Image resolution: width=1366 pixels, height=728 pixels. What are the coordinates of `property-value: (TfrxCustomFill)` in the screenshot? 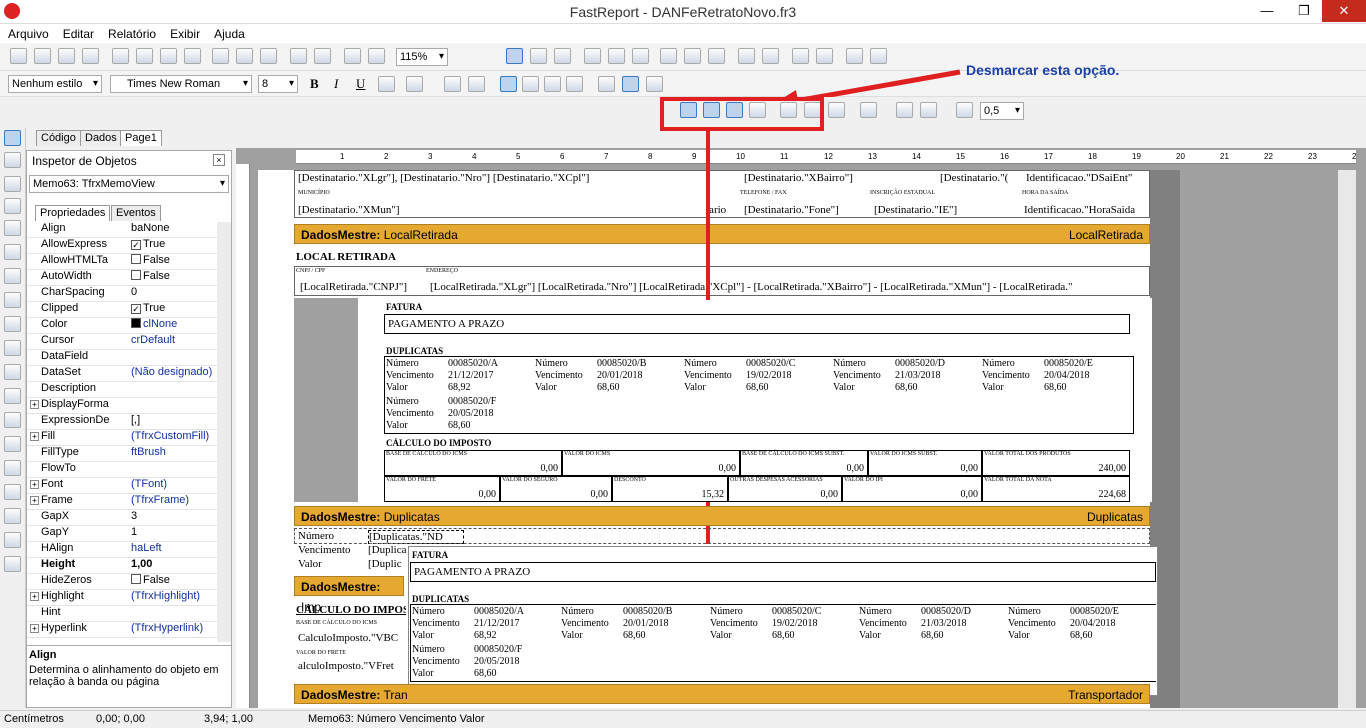 It's located at (174, 436).